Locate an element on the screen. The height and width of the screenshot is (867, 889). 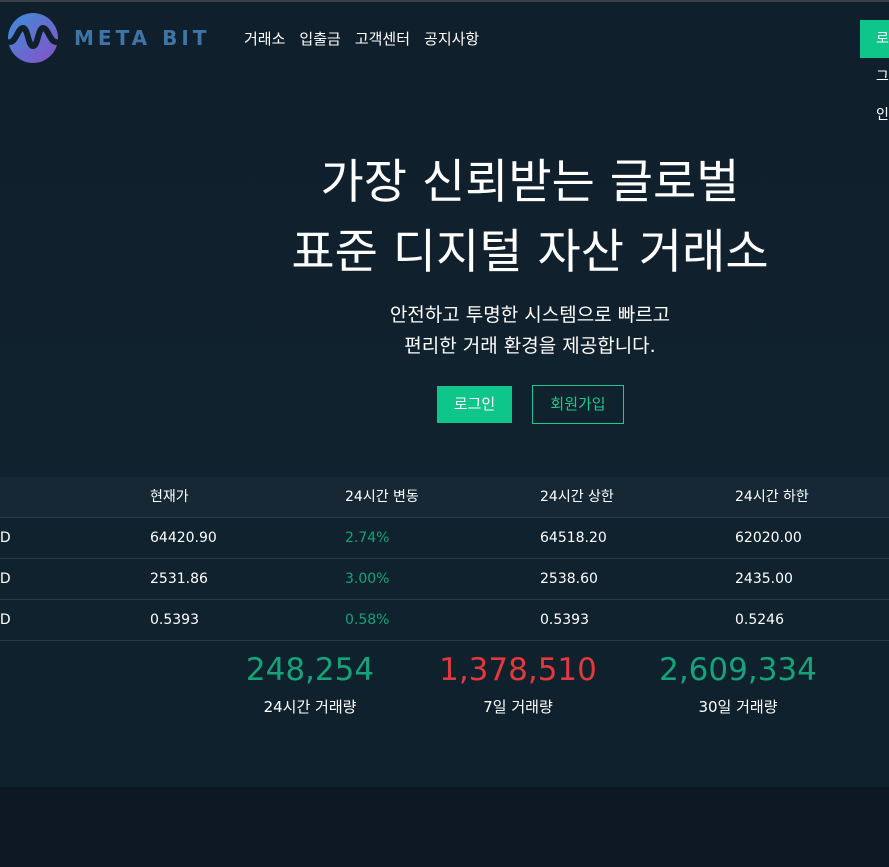
metabit-logo-icon is located at coordinates (33, 38).